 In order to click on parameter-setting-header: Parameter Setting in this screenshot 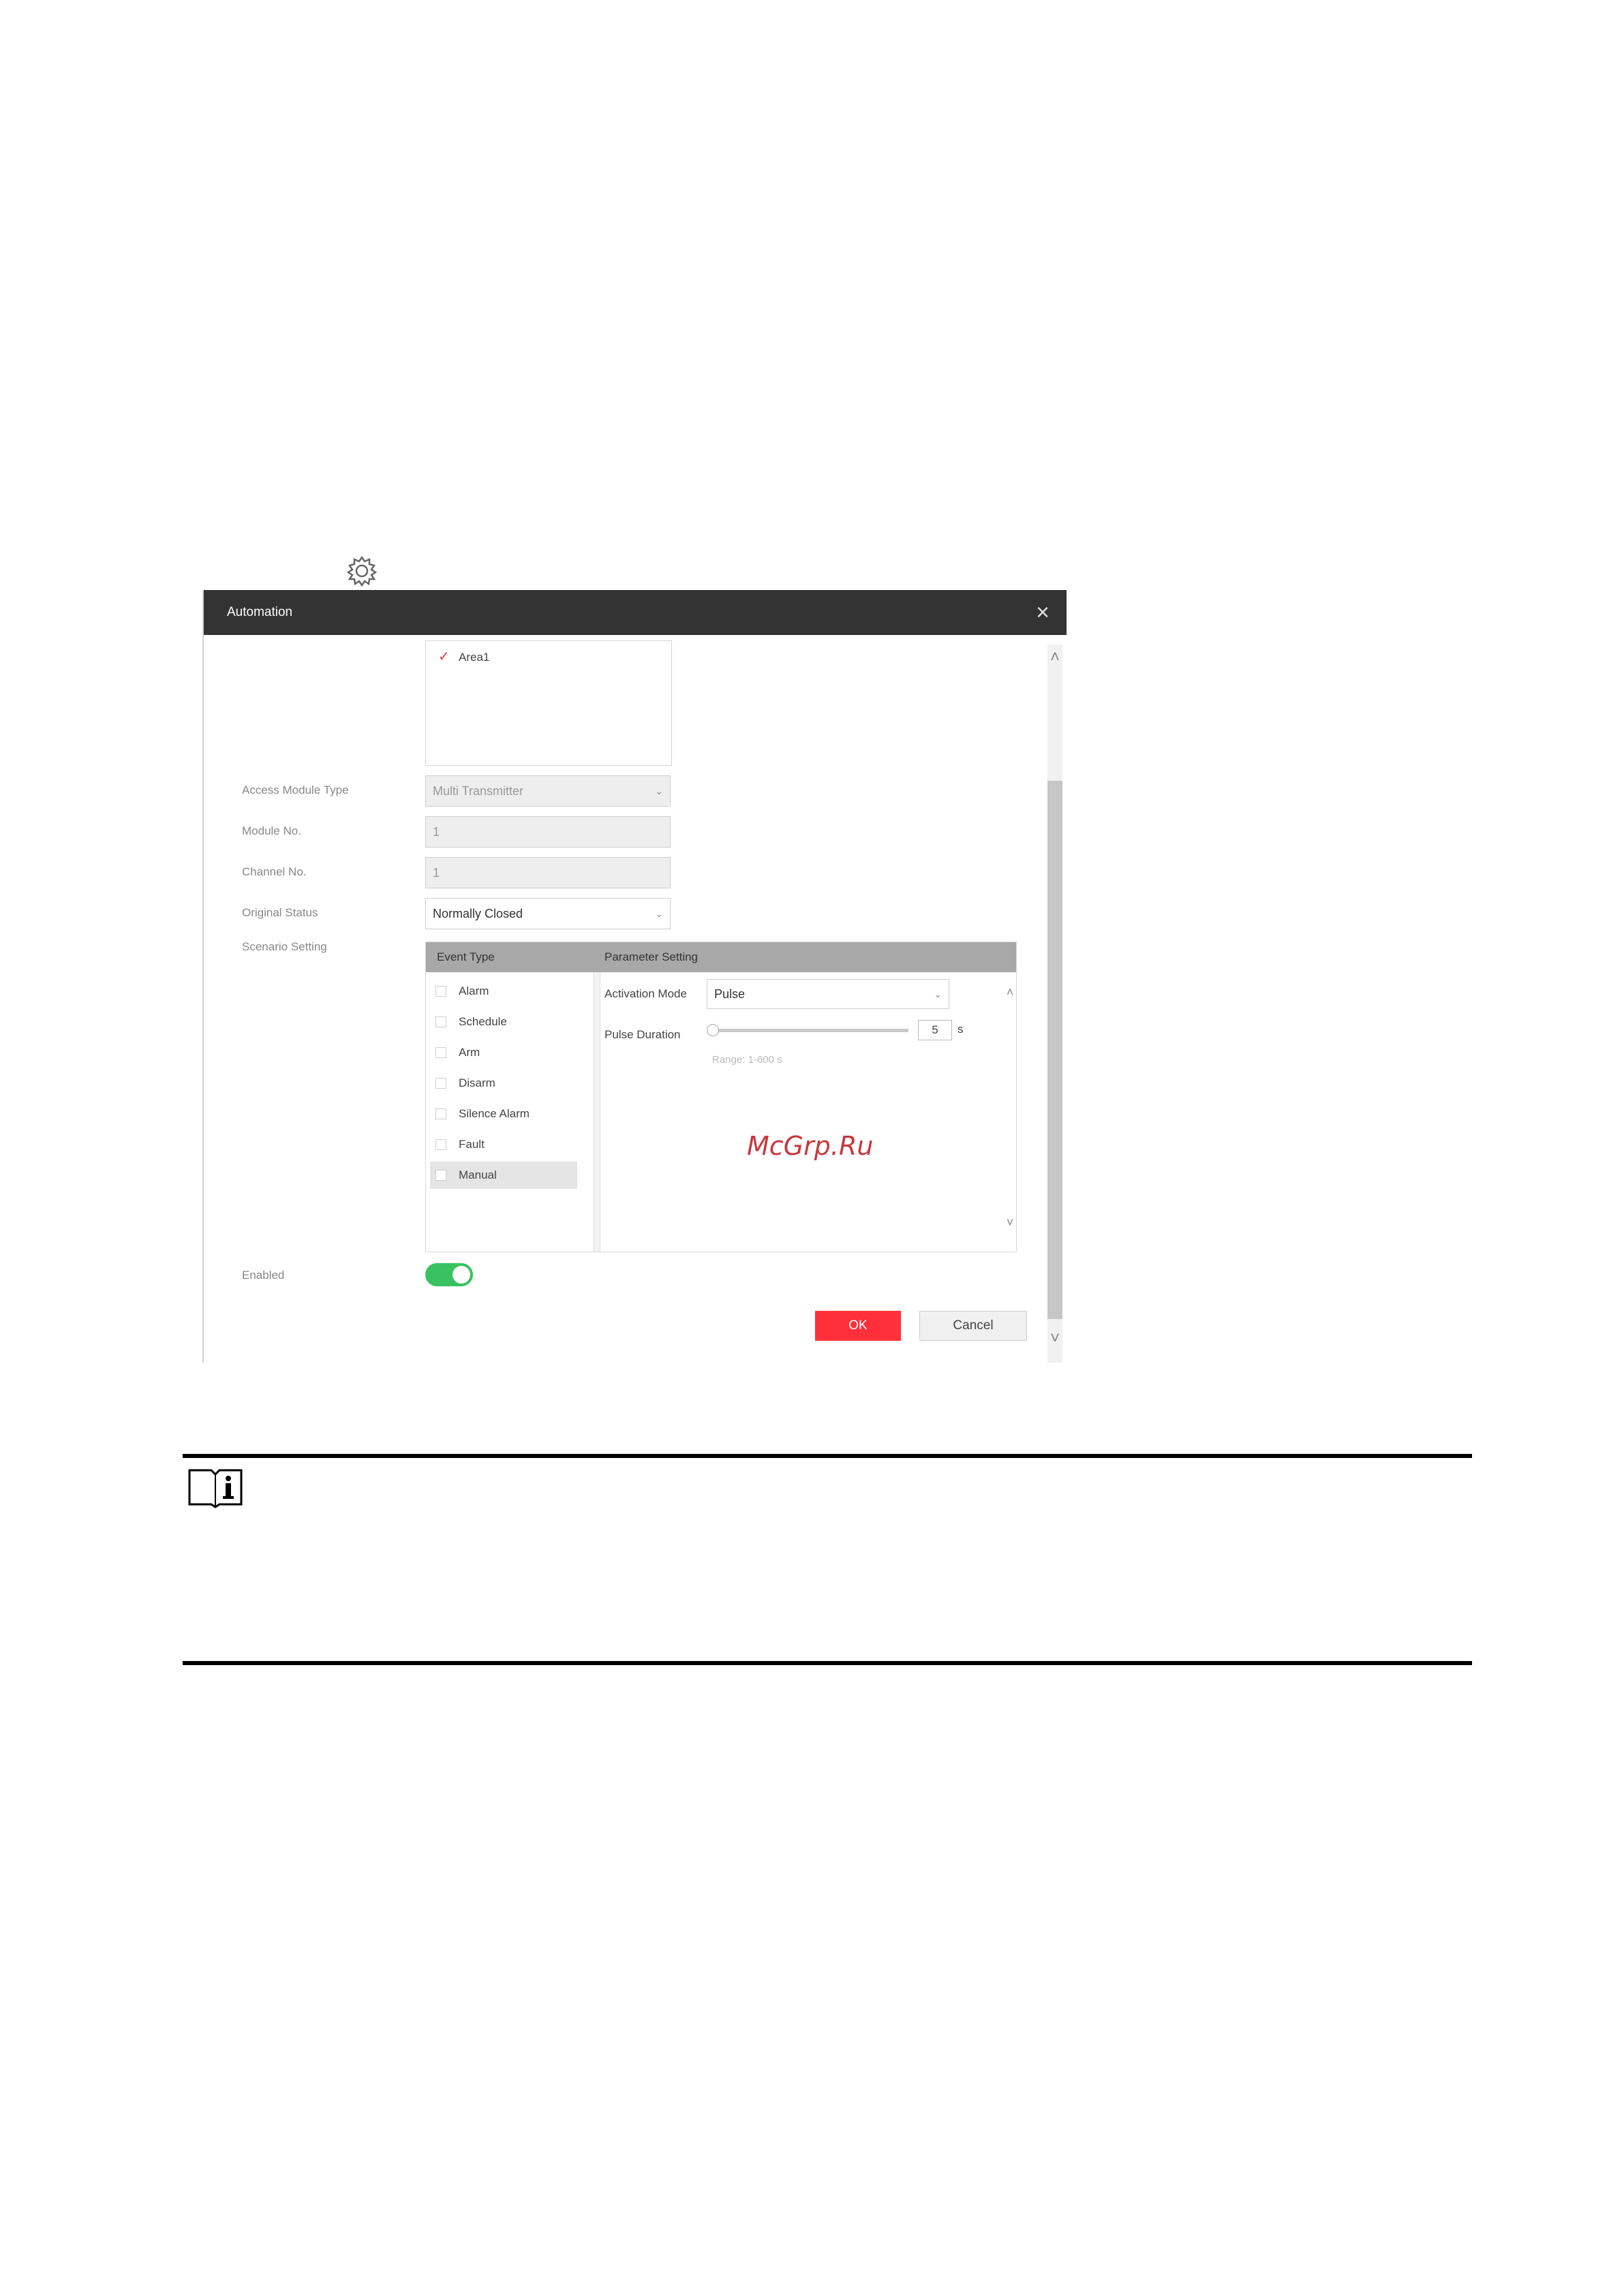, I will do `click(651, 957)`.